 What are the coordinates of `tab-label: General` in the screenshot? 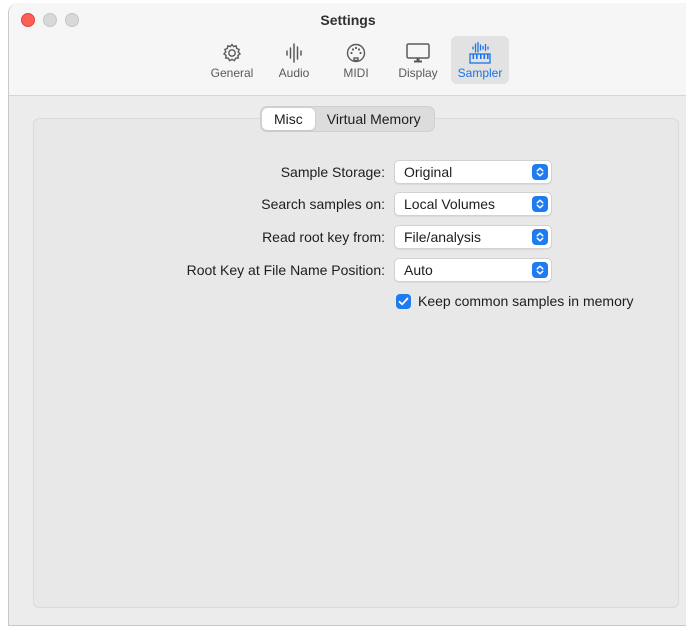 It's located at (232, 73).